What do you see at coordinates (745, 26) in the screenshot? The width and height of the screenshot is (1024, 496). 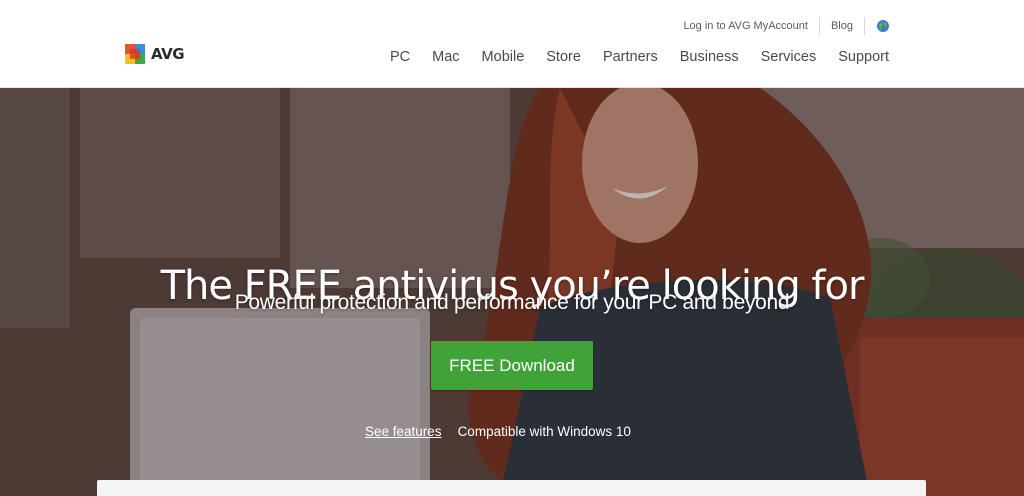 I see `login-link: Log in to AVG MyAccount` at bounding box center [745, 26].